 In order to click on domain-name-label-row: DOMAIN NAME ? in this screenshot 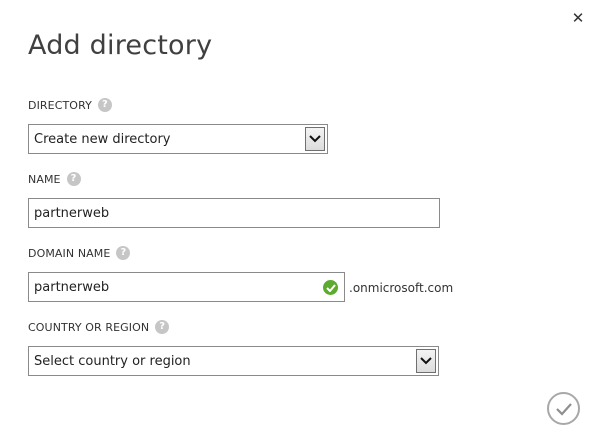, I will do `click(79, 253)`.